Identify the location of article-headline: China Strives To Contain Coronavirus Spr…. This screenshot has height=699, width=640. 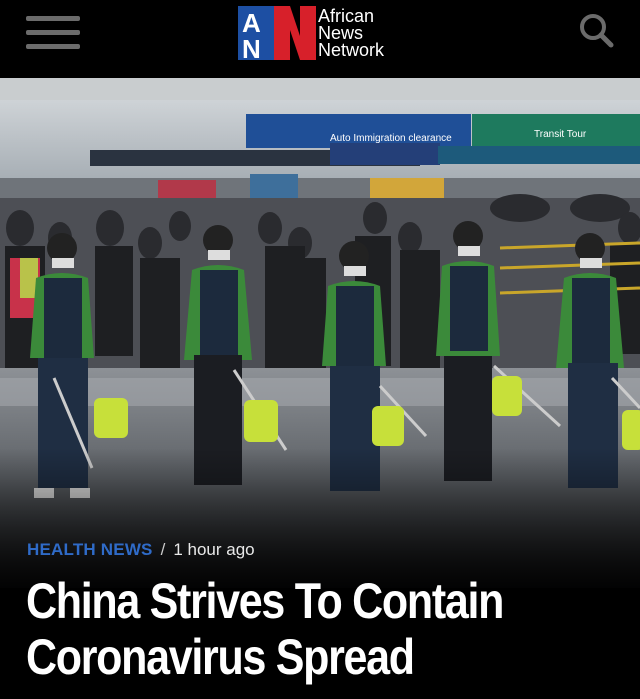
(284, 629).